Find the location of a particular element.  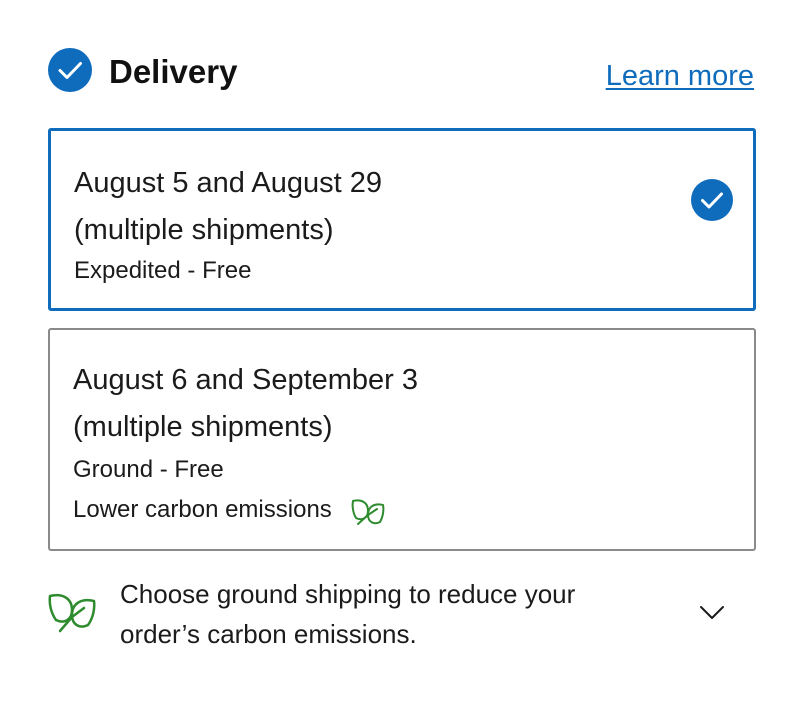

learn-more-link: Learn more is located at coordinates (680, 76).